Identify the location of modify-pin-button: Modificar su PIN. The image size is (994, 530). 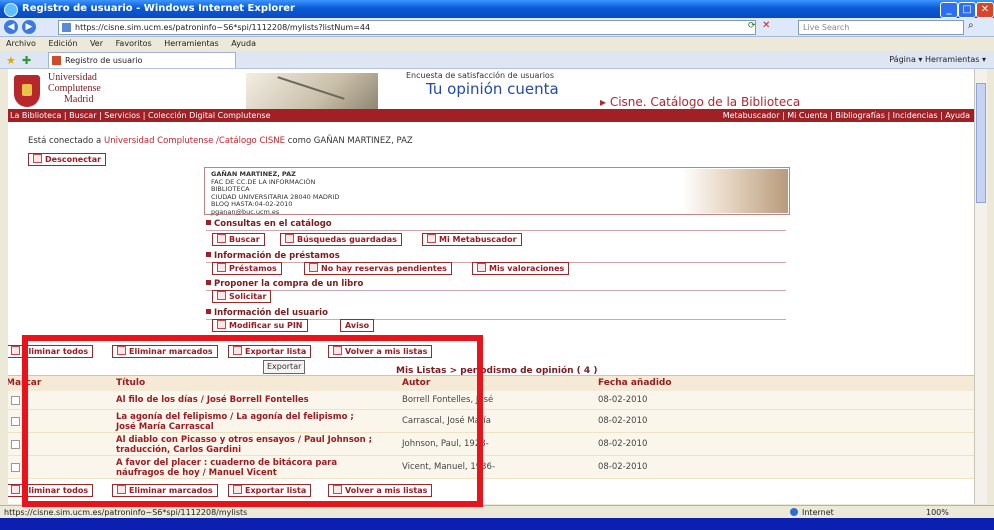
(260, 325).